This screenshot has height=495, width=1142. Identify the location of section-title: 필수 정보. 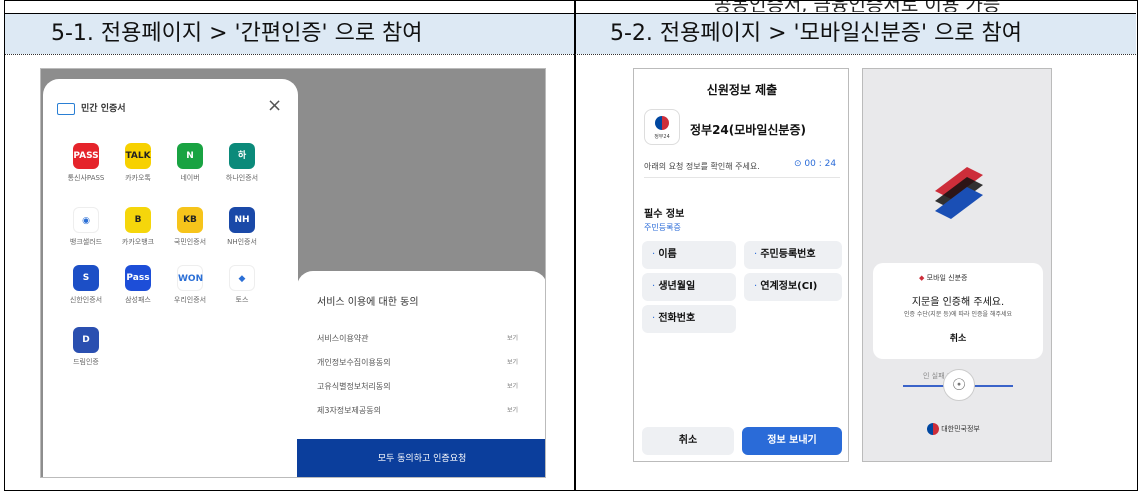
(664, 214).